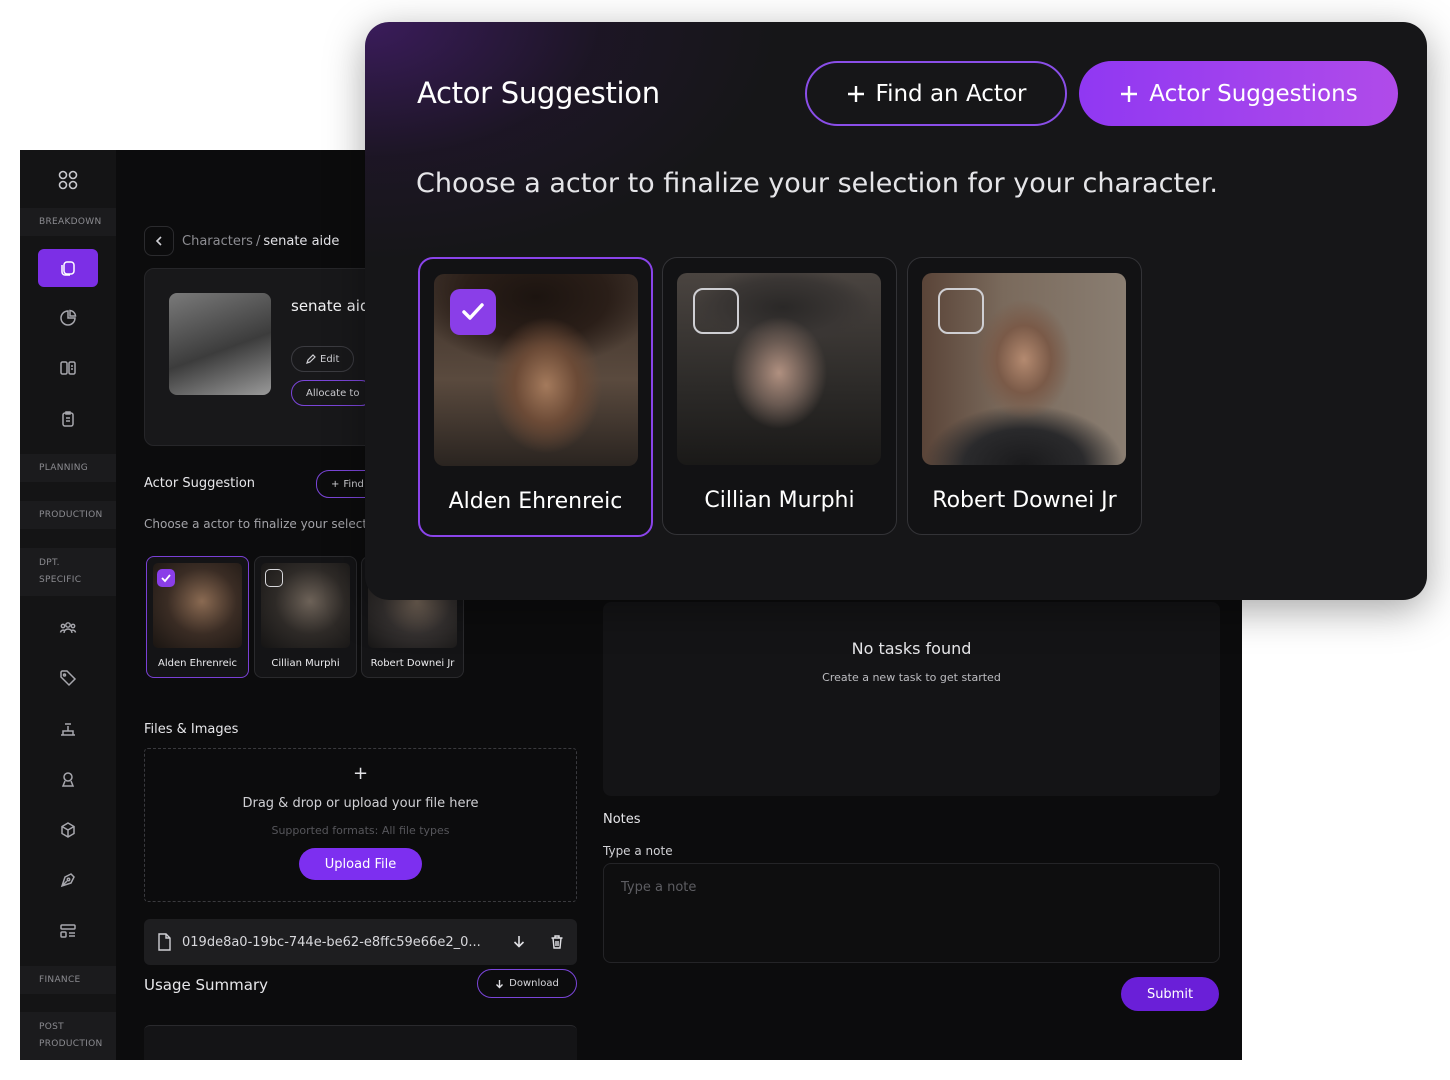 This screenshot has height=1080, width=1450. Describe the element at coordinates (360, 830) in the screenshot. I see `supported-formats: Supported formats: All file types` at that location.